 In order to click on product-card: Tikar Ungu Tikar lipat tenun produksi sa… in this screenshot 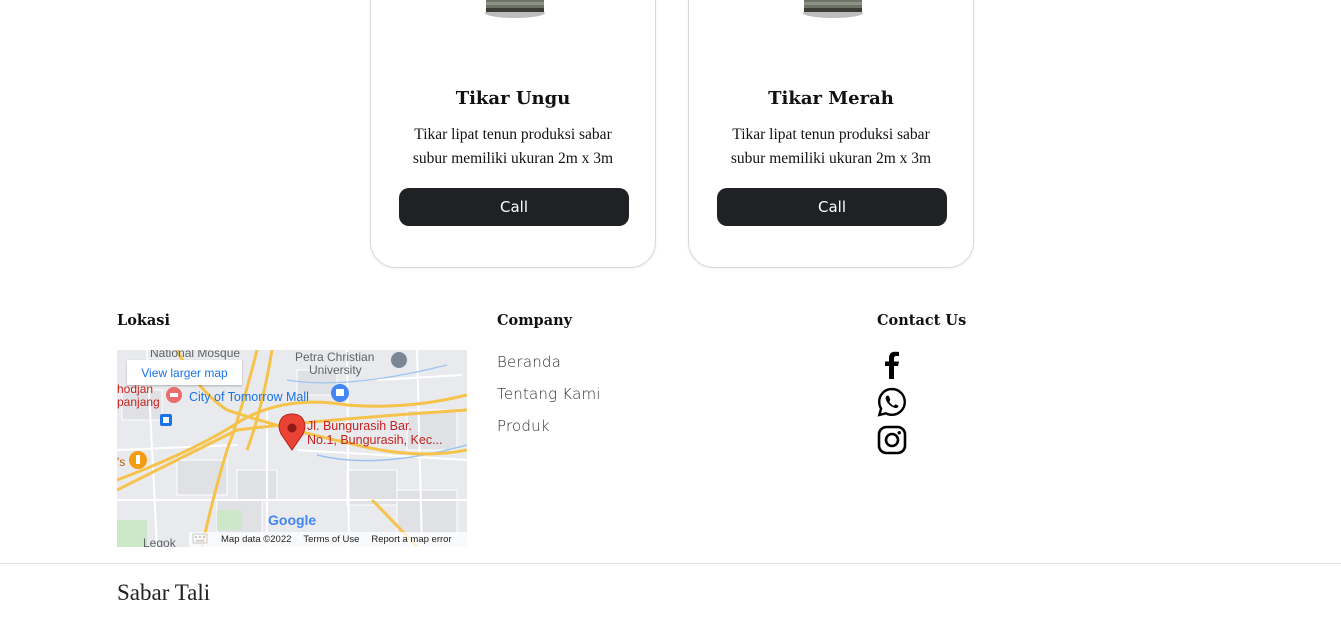, I will do `click(513, 134)`.